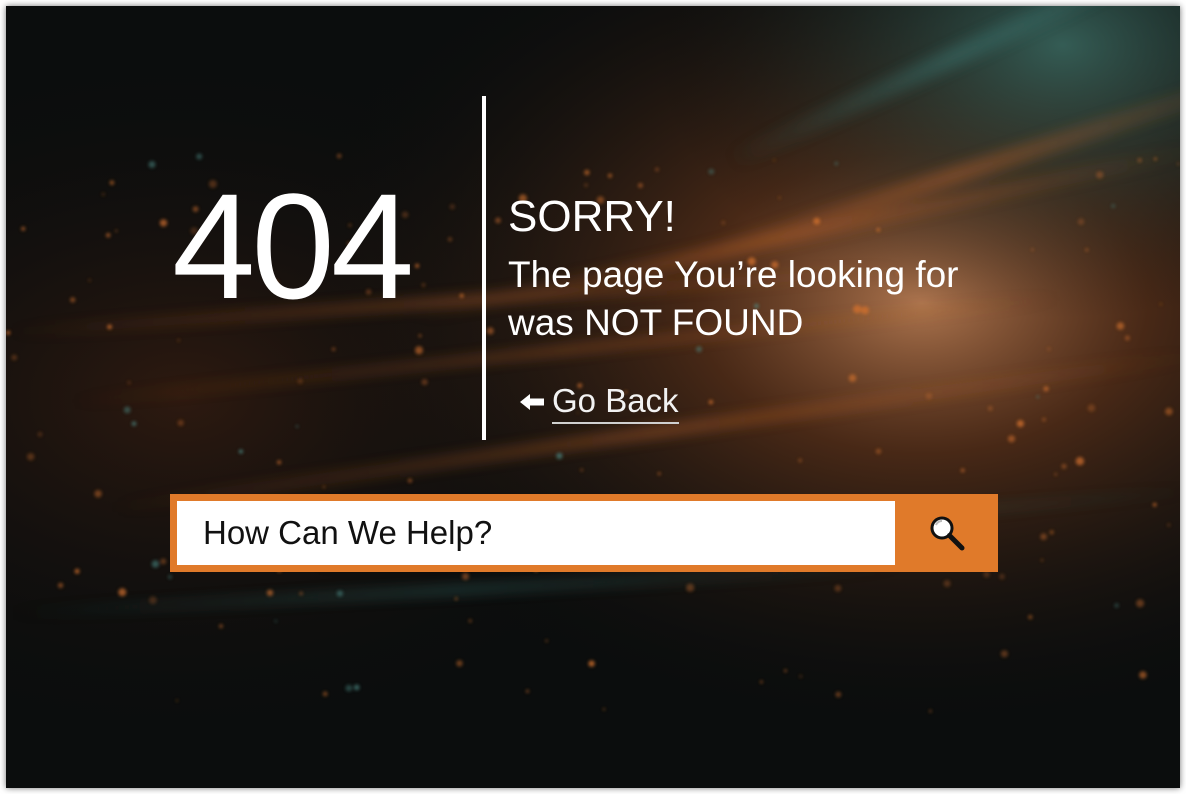 The width and height of the screenshot is (1186, 794). I want to click on search-icon, so click(947, 533).